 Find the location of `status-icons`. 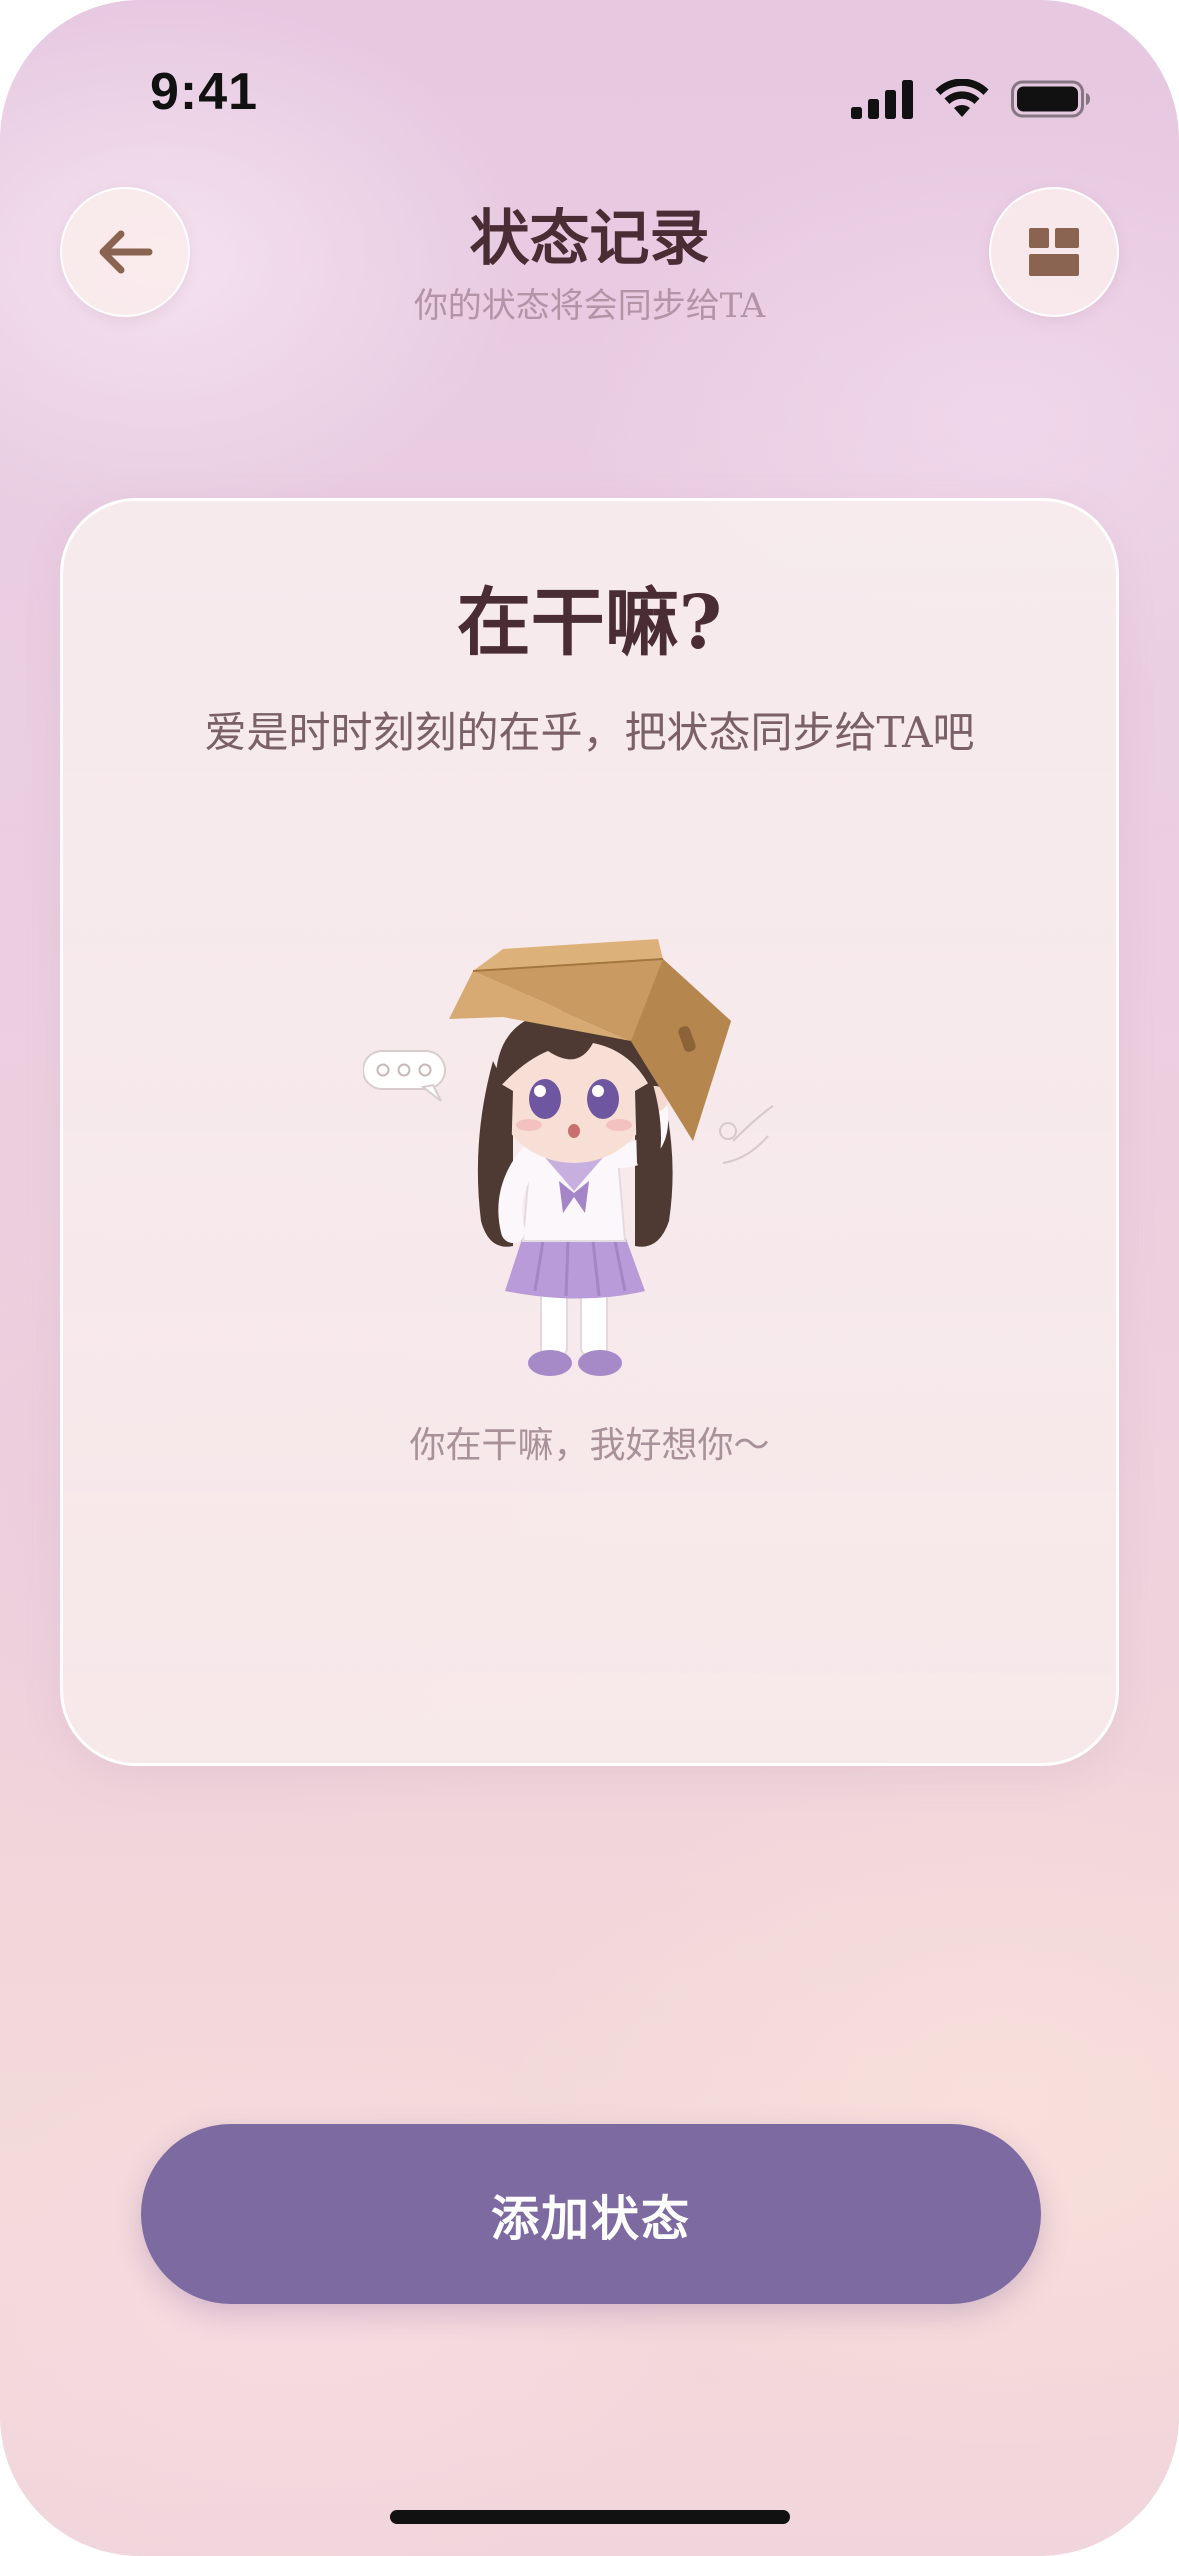

status-icons is located at coordinates (971, 99).